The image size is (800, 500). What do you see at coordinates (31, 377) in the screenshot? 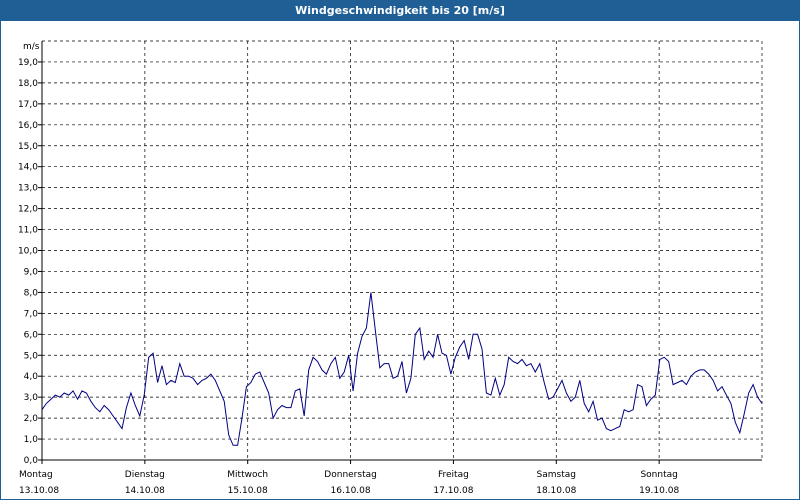
I see `y-tick-label: 4,0` at bounding box center [31, 377].